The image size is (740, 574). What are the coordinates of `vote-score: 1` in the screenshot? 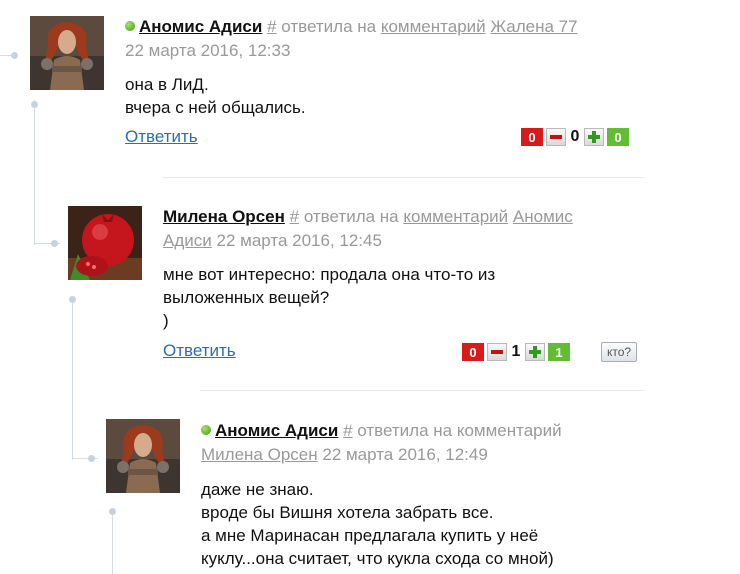 It's located at (516, 351).